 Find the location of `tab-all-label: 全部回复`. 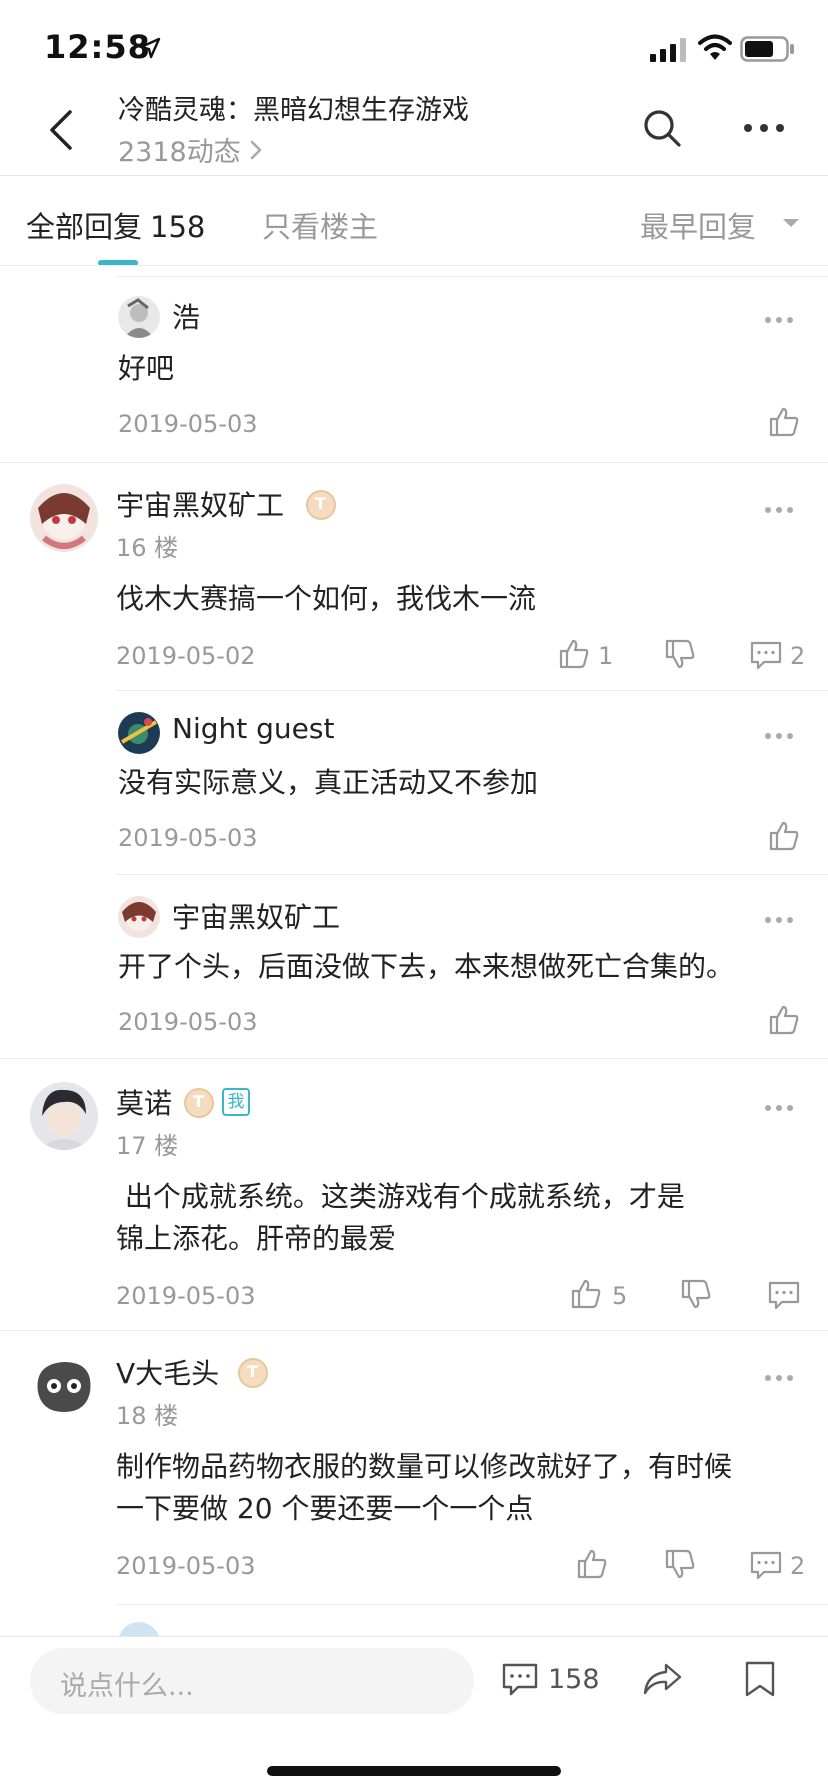

tab-all-label: 全部回复 is located at coordinates (84, 227).